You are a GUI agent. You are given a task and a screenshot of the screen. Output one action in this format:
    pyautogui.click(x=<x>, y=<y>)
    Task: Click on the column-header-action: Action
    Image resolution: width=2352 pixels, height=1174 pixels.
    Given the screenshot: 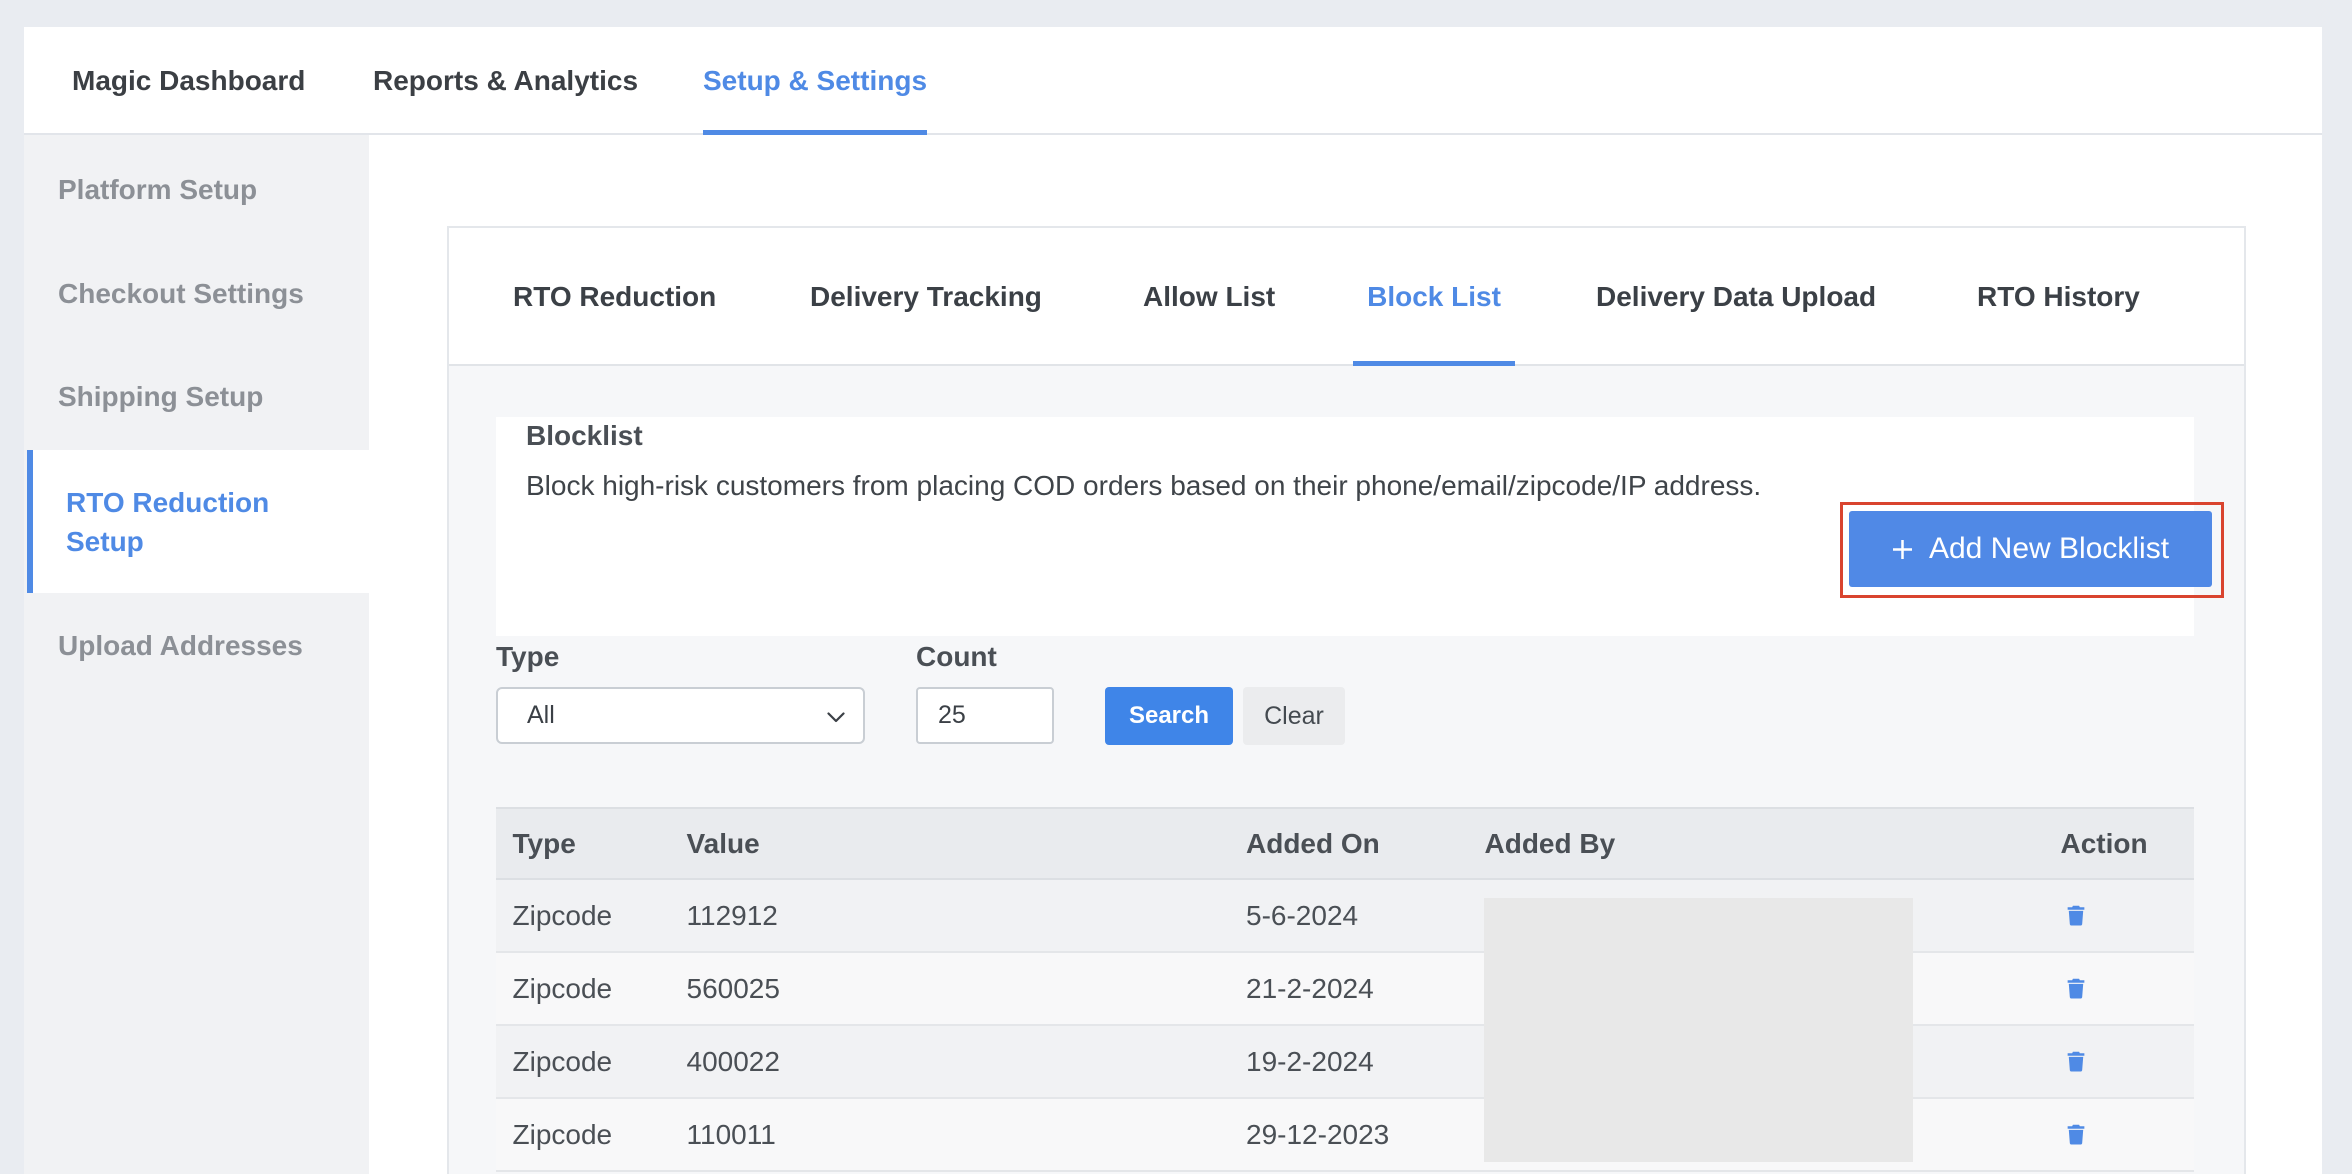 What is the action you would take?
    pyautogui.click(x=2104, y=843)
    